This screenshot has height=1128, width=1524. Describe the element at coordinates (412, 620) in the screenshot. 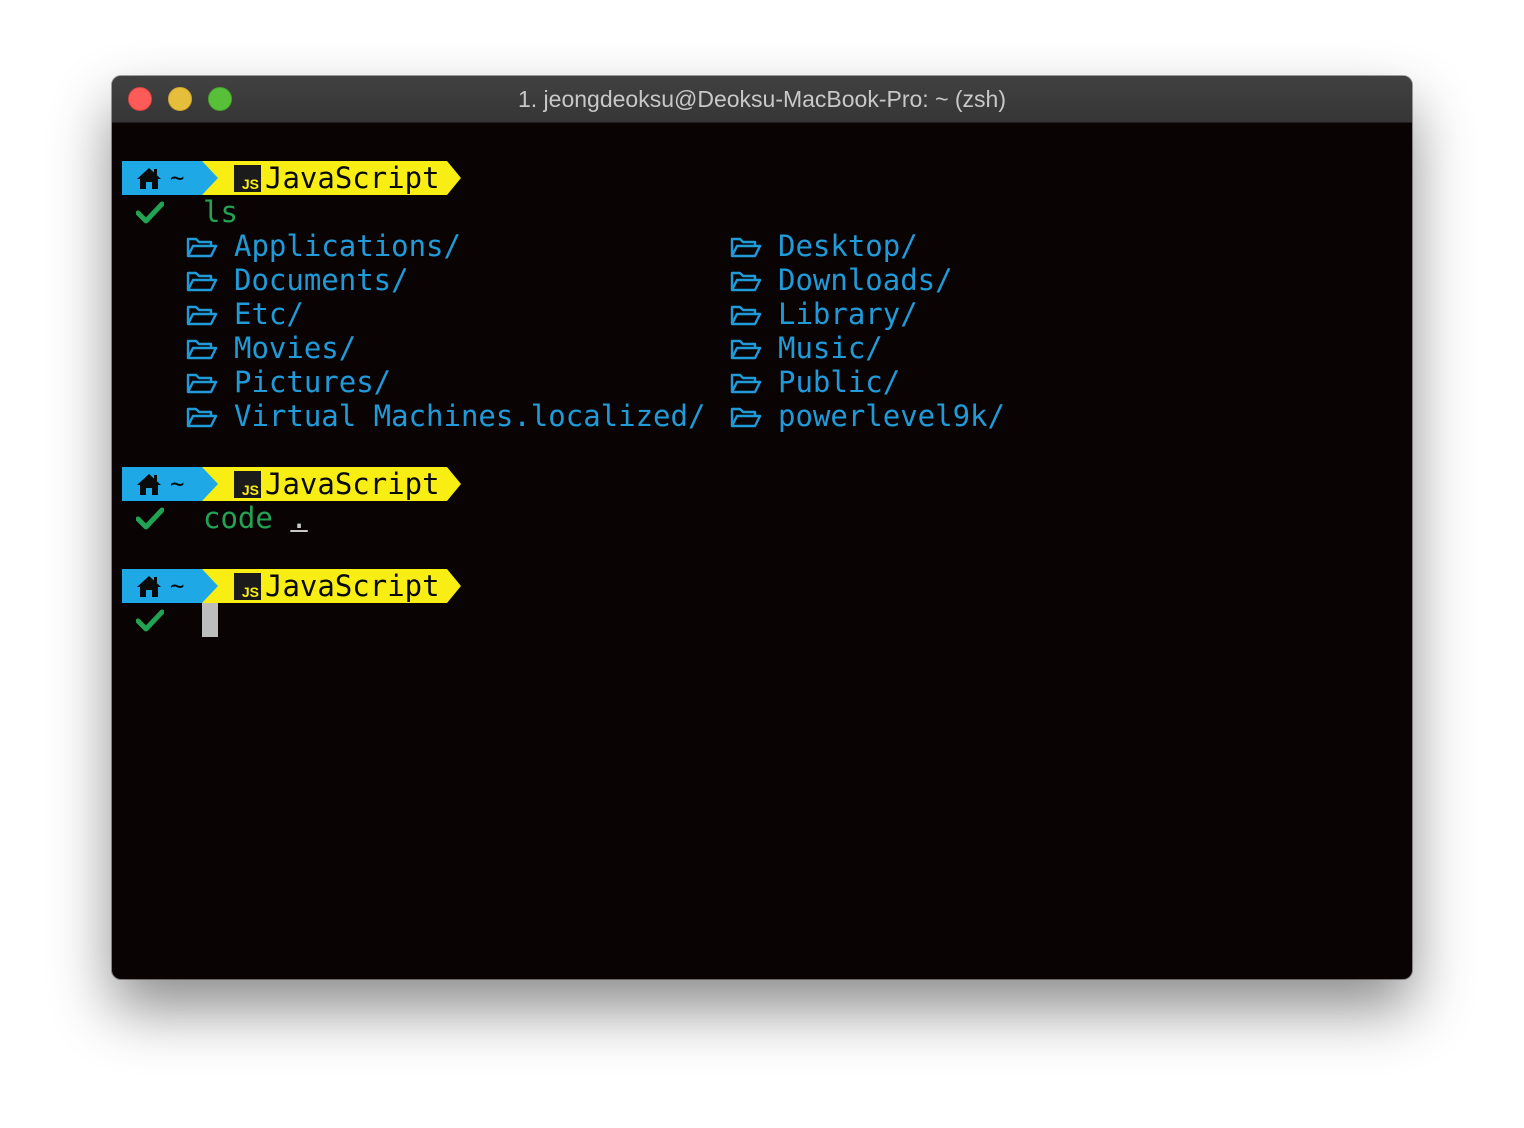

I see `command-line` at that location.